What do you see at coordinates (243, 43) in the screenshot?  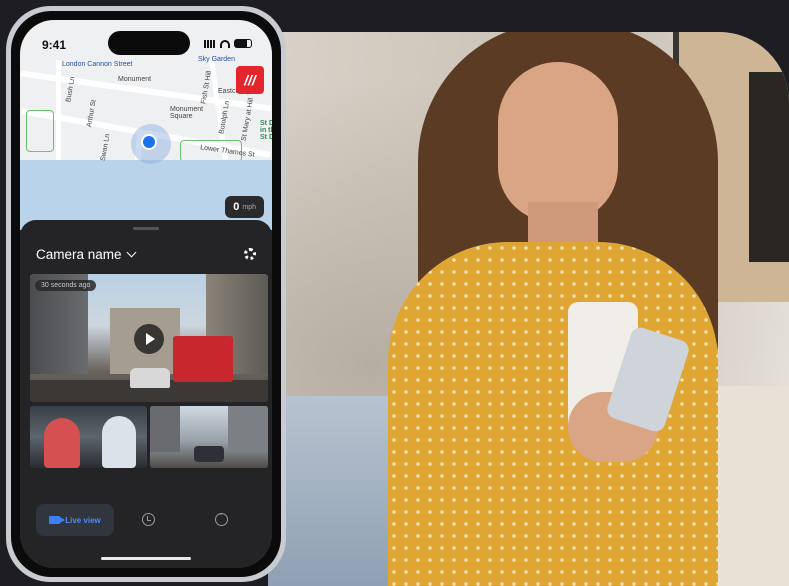 I see `battery-icon` at bounding box center [243, 43].